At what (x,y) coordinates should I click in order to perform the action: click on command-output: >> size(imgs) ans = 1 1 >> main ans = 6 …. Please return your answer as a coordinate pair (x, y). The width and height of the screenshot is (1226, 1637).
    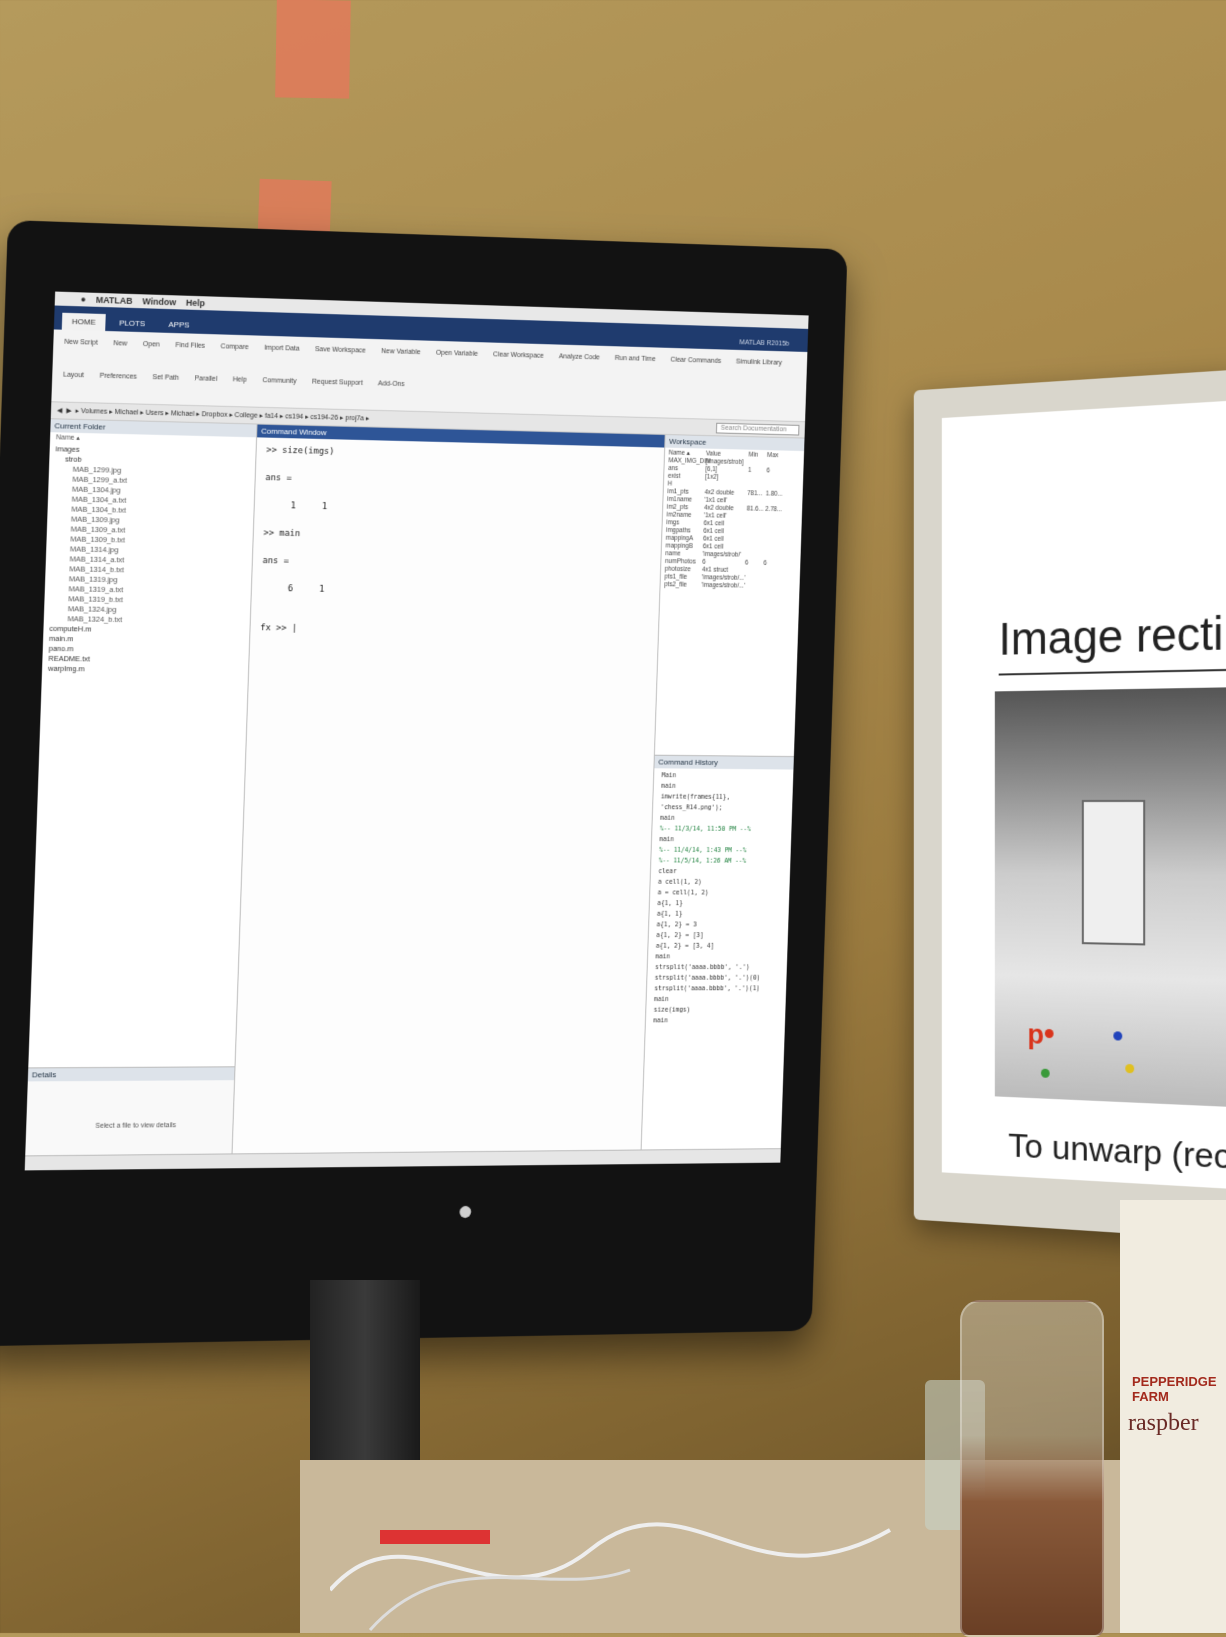
    Looking at the image, I should click on (457, 529).